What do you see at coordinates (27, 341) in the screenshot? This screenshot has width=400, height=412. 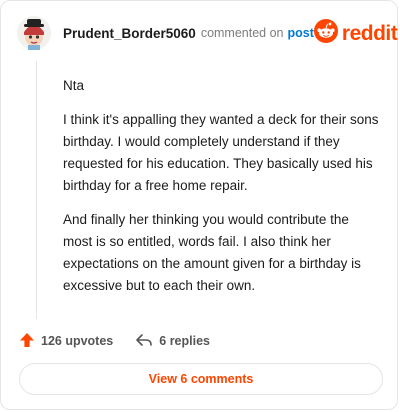 I see `upvote-arrow-icon` at bounding box center [27, 341].